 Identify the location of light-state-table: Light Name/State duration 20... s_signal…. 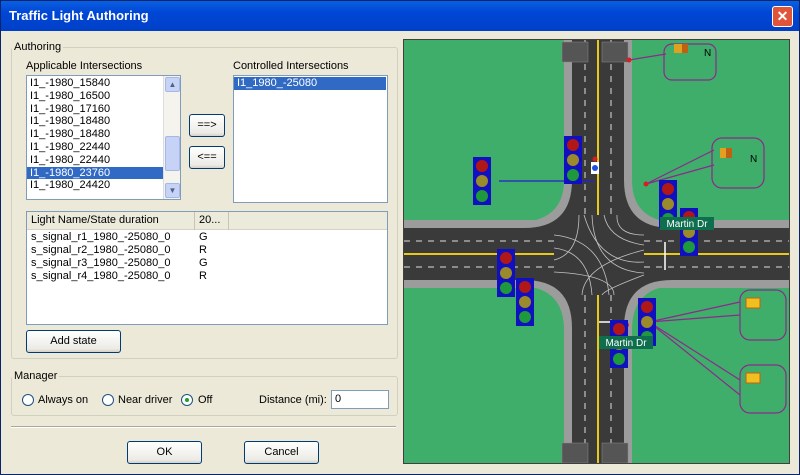
(207, 268).